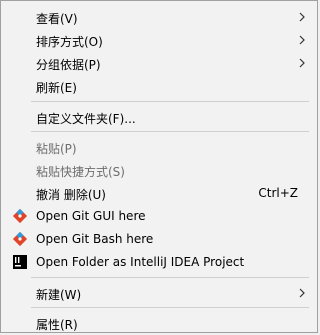  Describe the element at coordinates (159, 63) in the screenshot. I see `menu-item-group: 分组依据(P)` at that location.